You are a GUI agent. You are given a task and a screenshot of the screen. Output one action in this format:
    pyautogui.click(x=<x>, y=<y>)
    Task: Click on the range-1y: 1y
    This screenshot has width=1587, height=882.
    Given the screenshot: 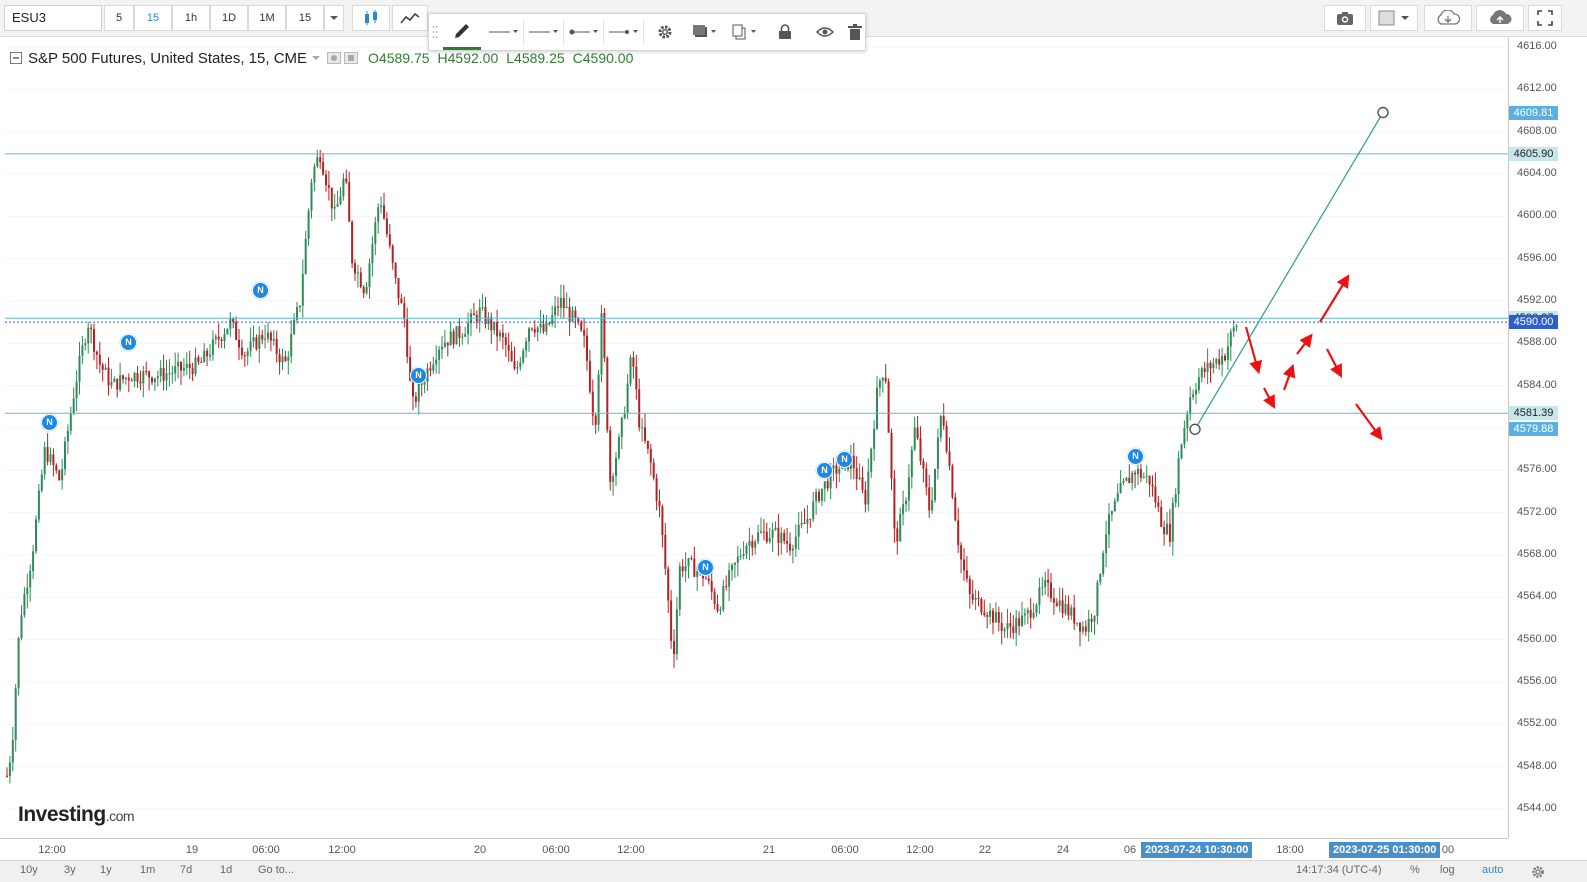 What is the action you would take?
    pyautogui.click(x=106, y=870)
    